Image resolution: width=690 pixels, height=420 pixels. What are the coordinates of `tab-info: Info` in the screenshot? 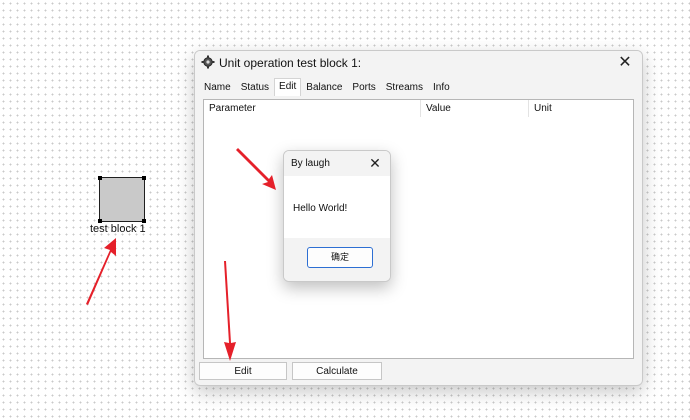 It's located at (441, 87).